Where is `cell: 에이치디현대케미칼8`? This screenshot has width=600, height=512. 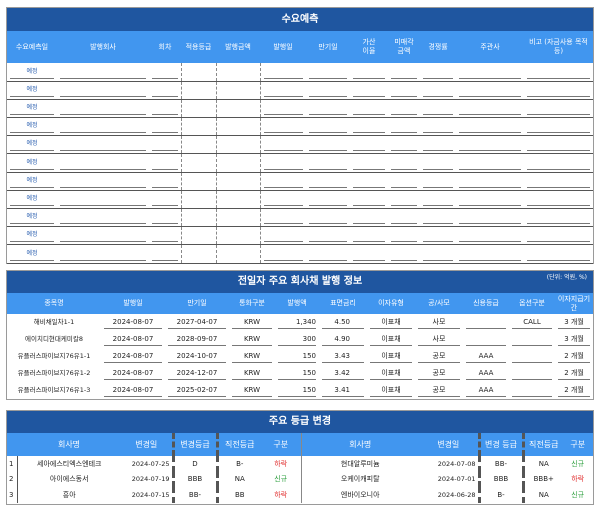
cell: 에이치디현대케미칼8 is located at coordinates (54, 339).